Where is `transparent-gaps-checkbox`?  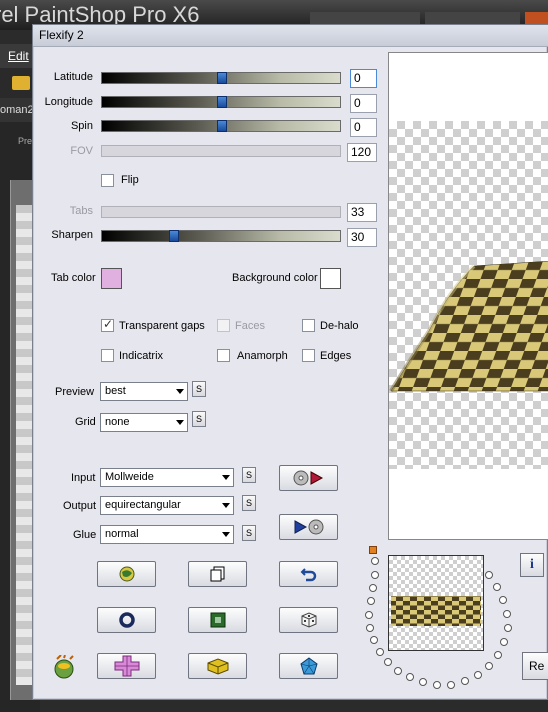 transparent-gaps-checkbox is located at coordinates (107, 324).